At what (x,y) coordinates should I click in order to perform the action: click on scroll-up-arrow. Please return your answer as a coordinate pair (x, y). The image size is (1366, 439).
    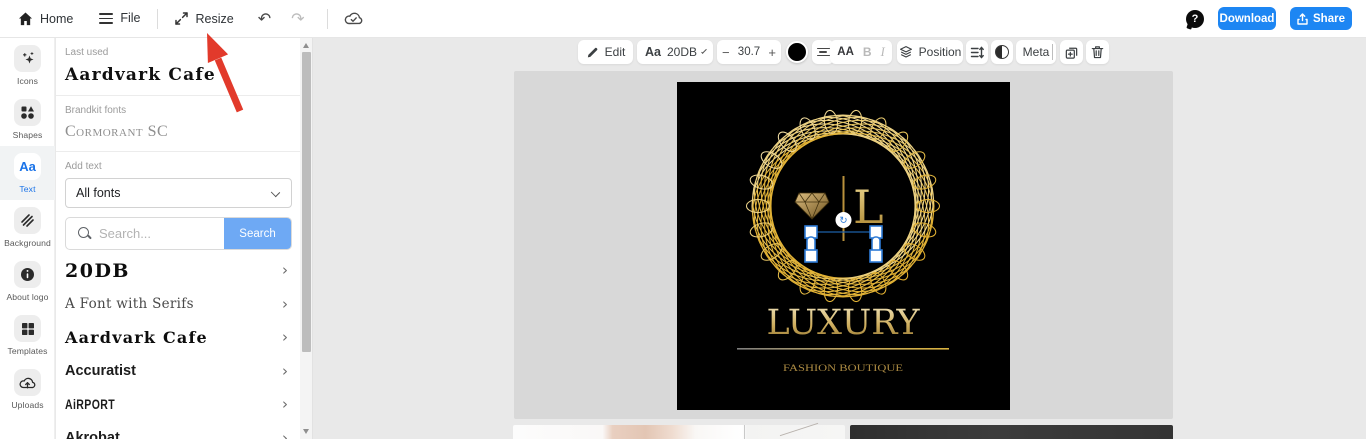
    Looking at the image, I should click on (305, 45).